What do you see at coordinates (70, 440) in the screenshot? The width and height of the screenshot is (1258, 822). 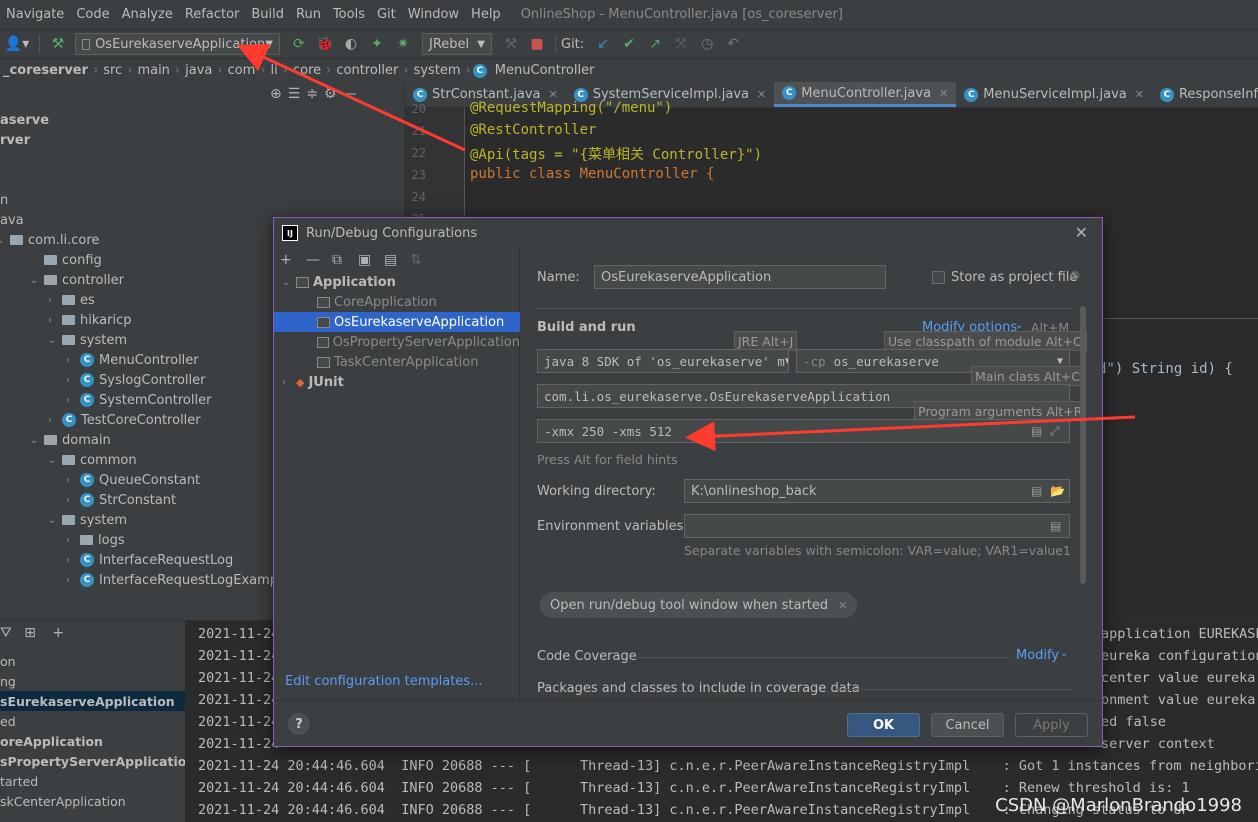 I see `tree-item: ⌄ domain` at bounding box center [70, 440].